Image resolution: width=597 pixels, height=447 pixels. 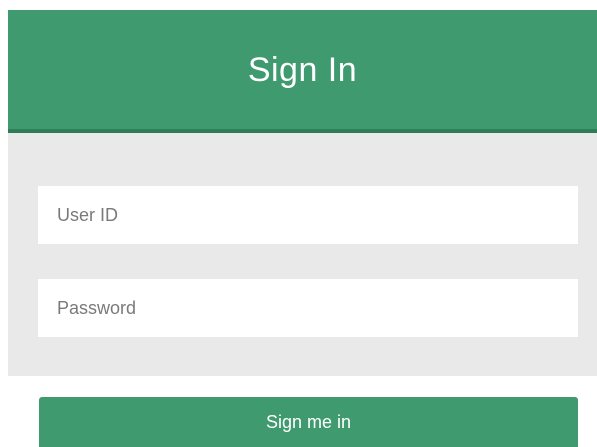 I want to click on sign-in-button: Sign me in, so click(x=308, y=422).